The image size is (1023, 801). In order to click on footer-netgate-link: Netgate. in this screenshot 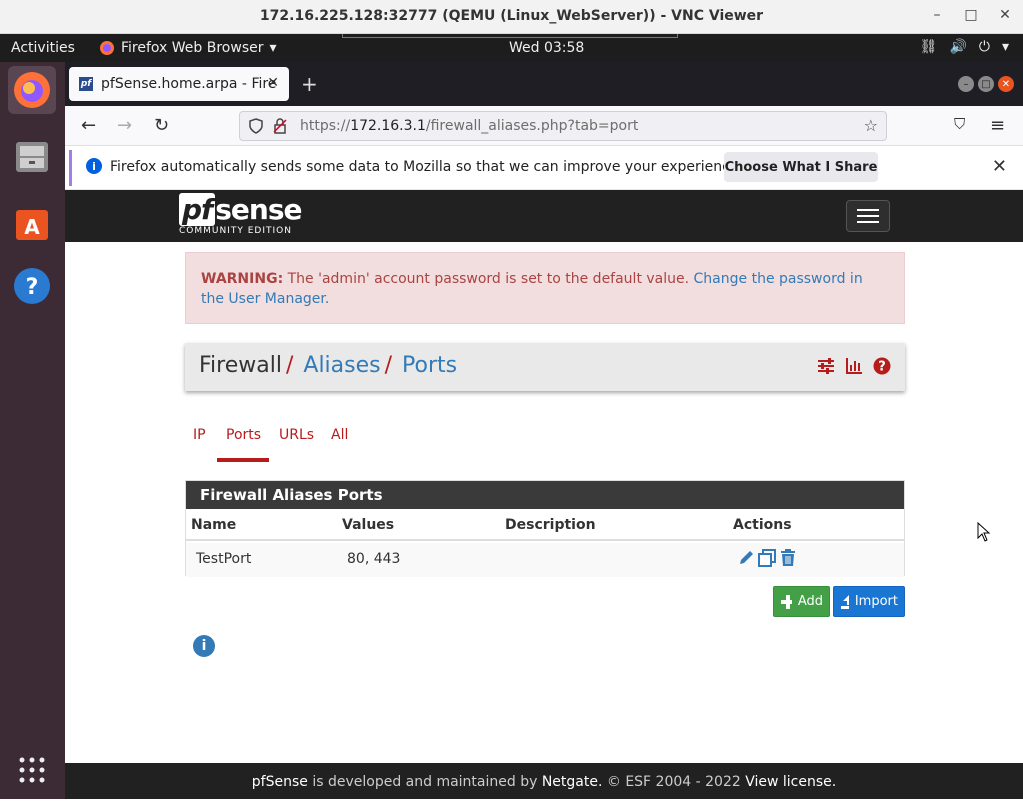, I will do `click(572, 782)`.